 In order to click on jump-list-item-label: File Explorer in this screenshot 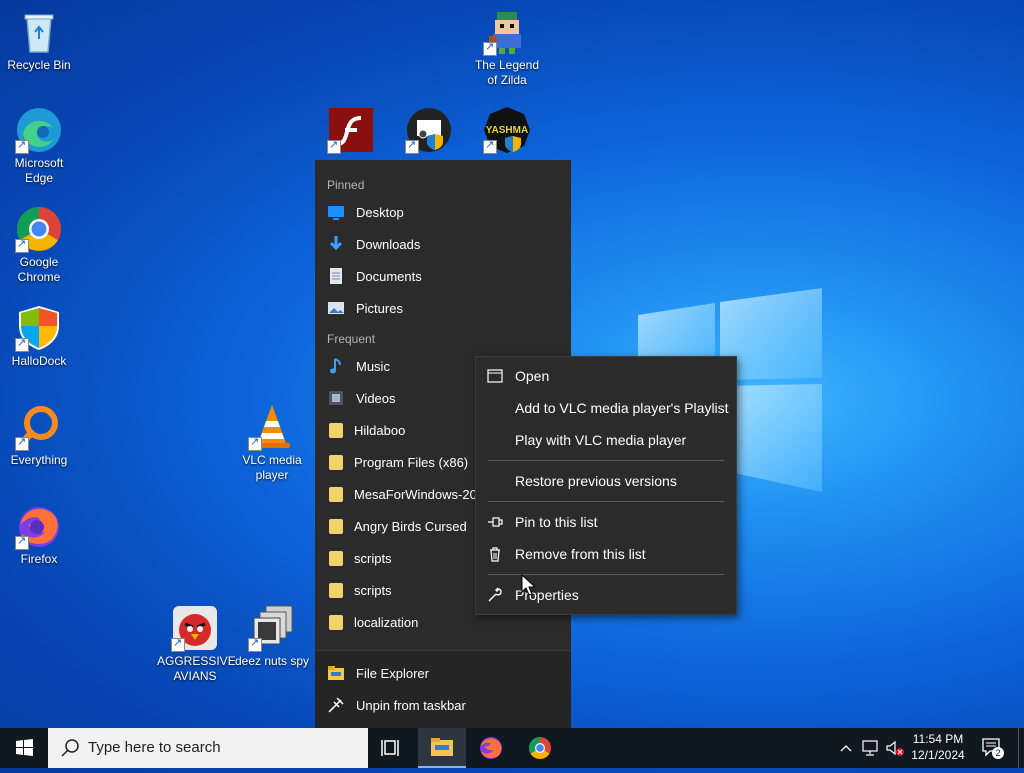, I will do `click(392, 673)`.